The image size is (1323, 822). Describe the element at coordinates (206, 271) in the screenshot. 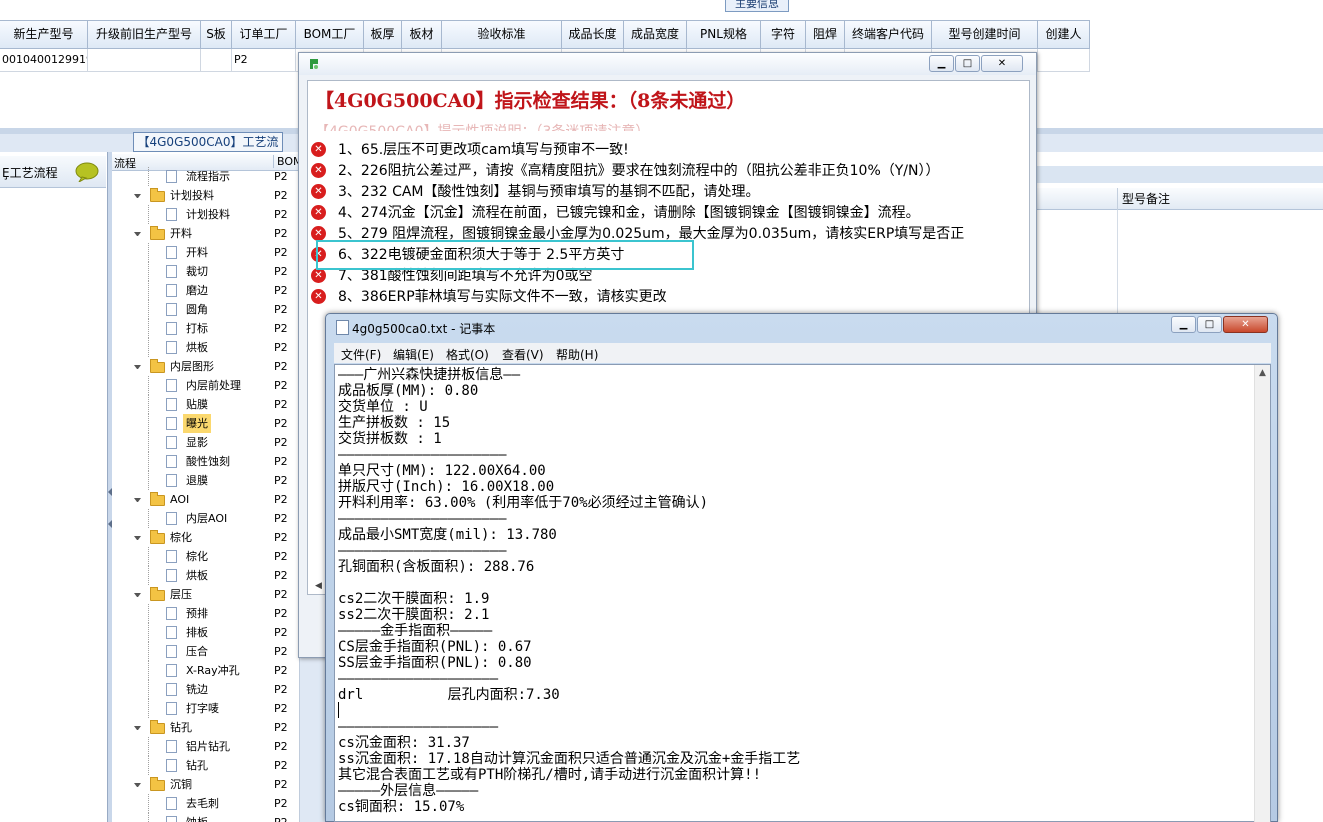

I see `tree-node: 裁切 P2` at that location.